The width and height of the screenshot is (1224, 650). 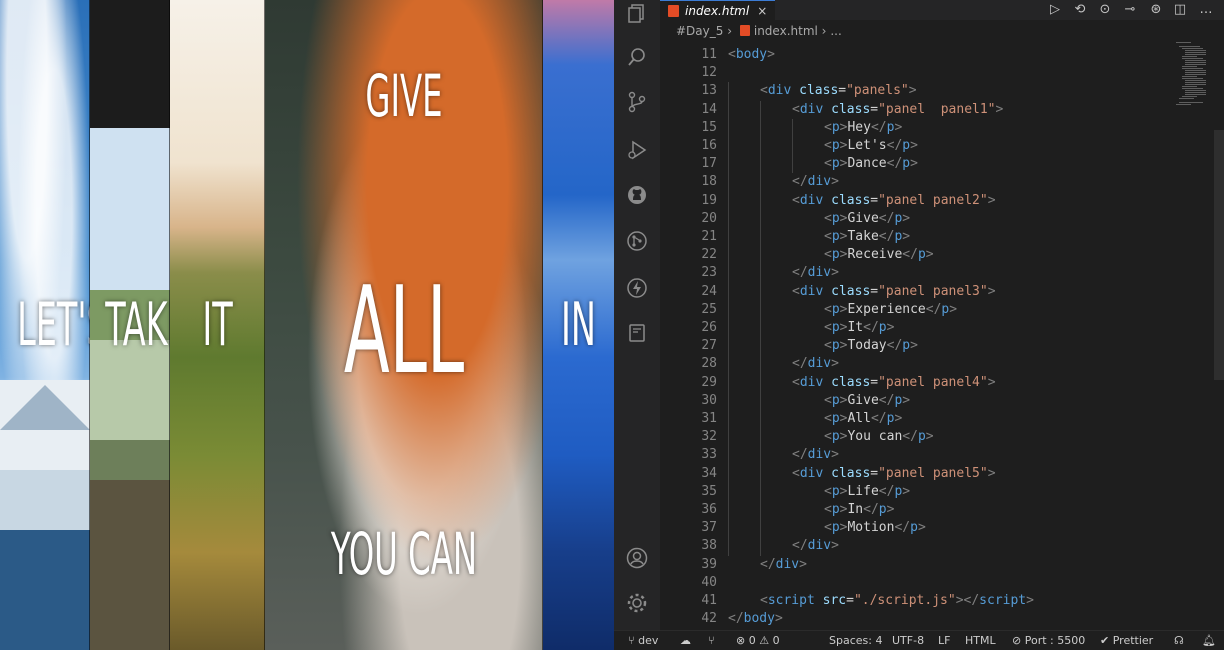 What do you see at coordinates (637, 14) in the screenshot?
I see `explorer-icon` at bounding box center [637, 14].